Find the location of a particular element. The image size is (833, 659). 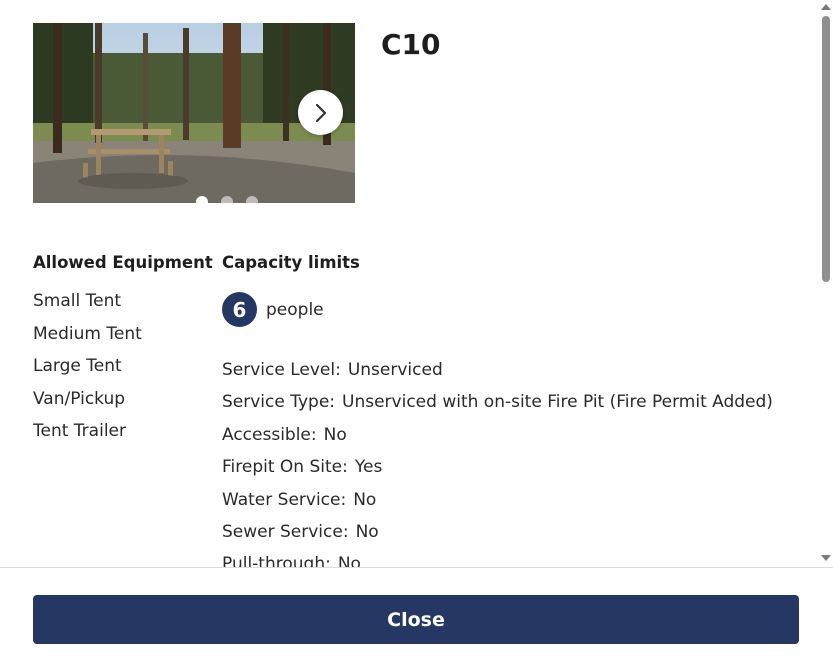

attribute-value: Unserviced is located at coordinates (395, 370).